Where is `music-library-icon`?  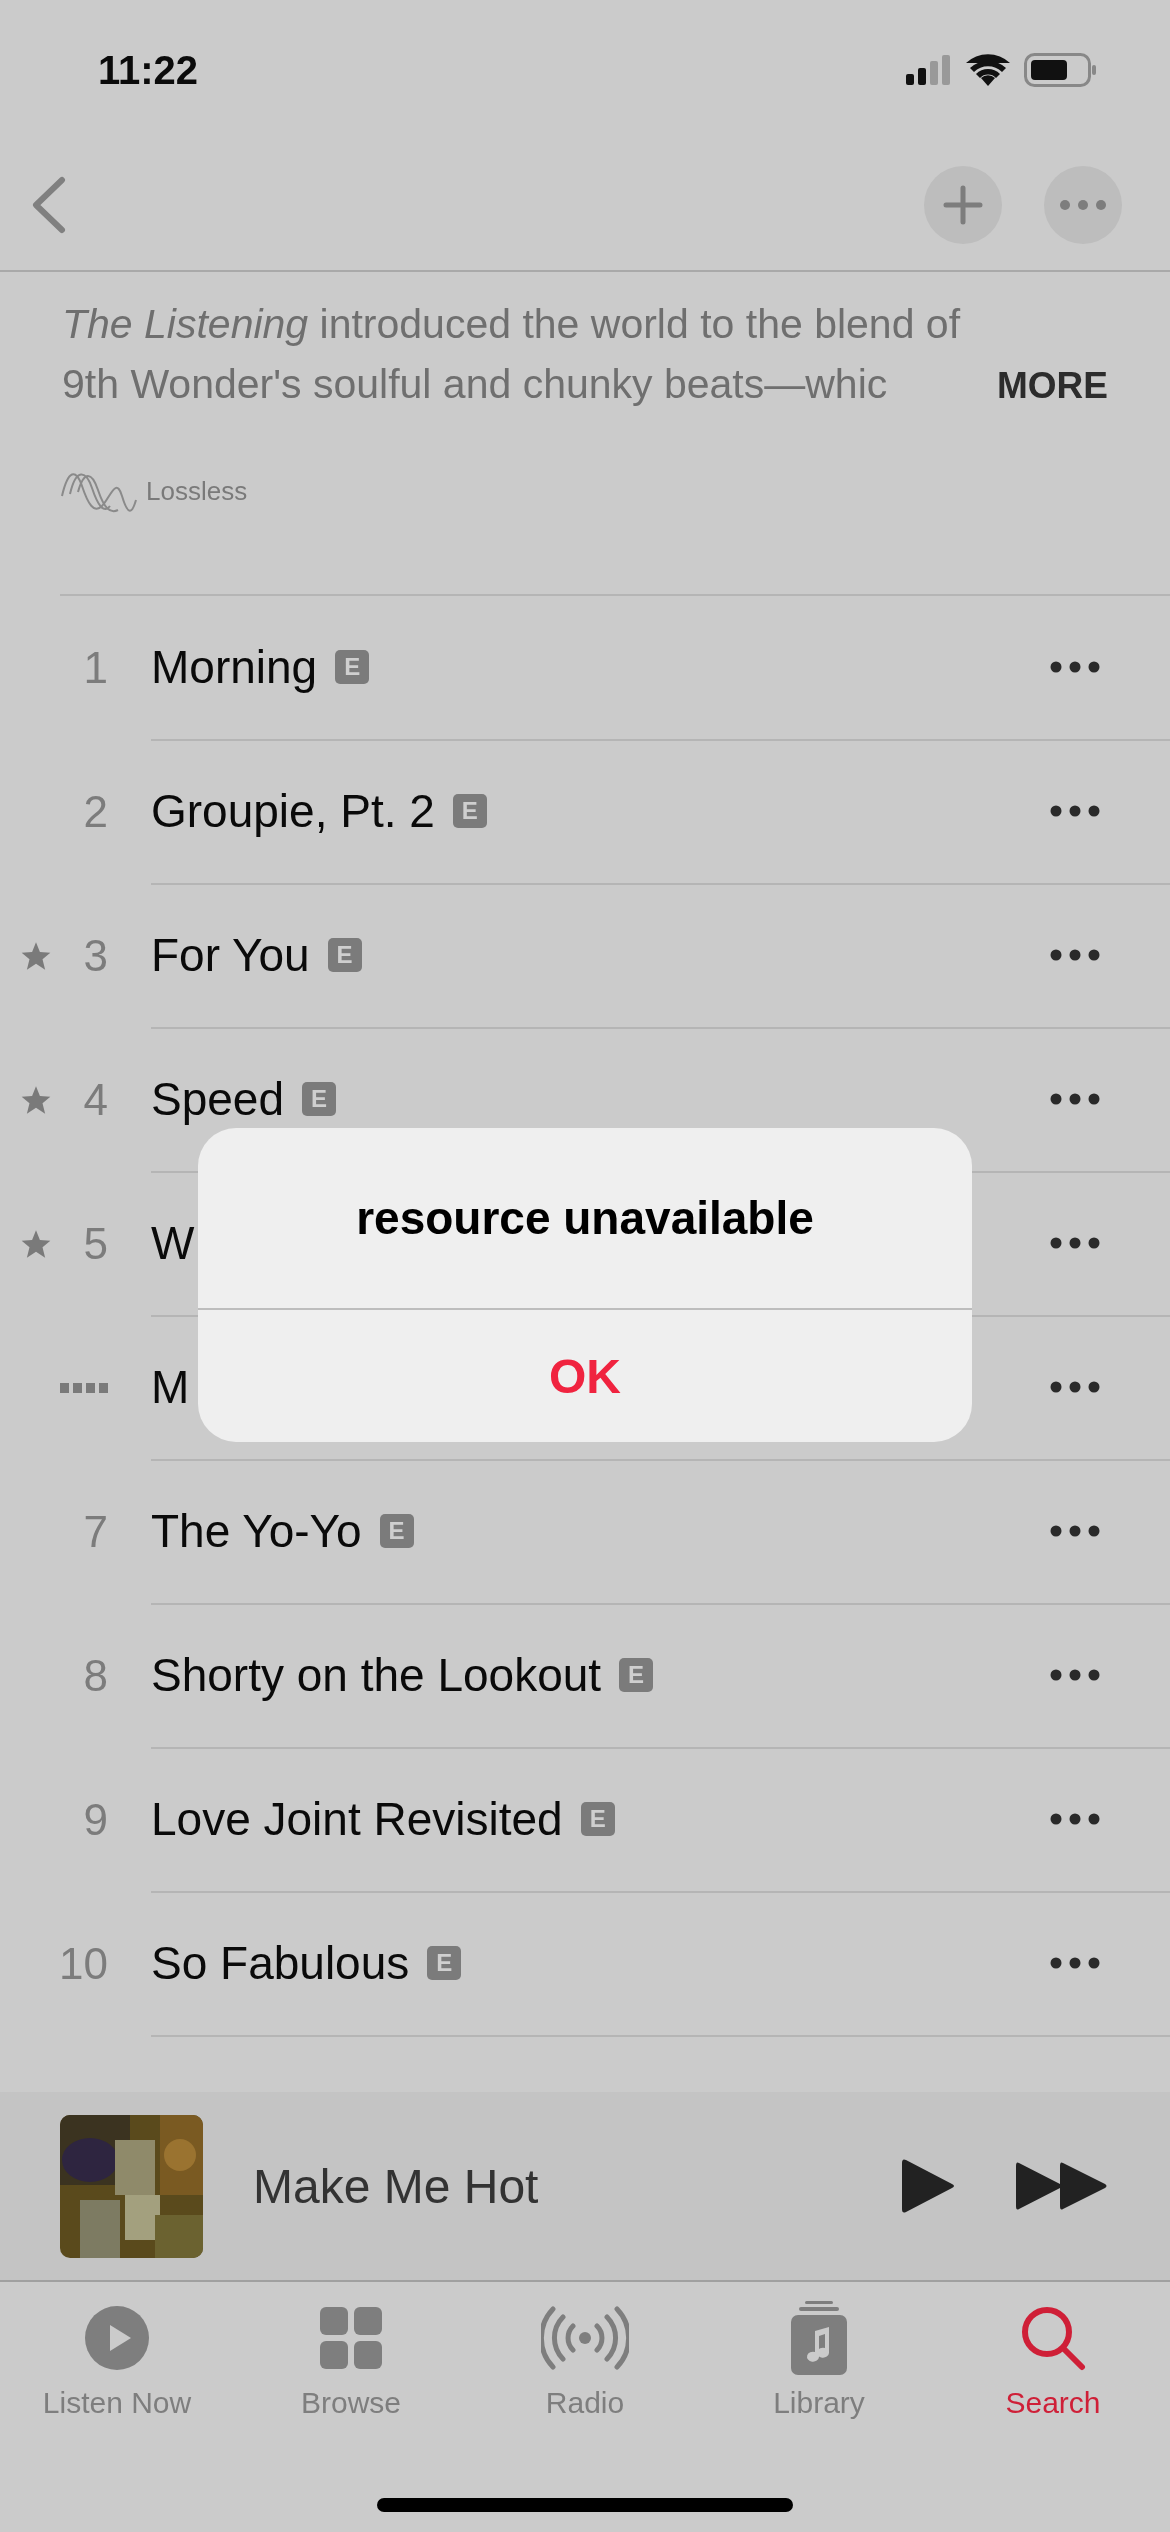 music-library-icon is located at coordinates (819, 2338).